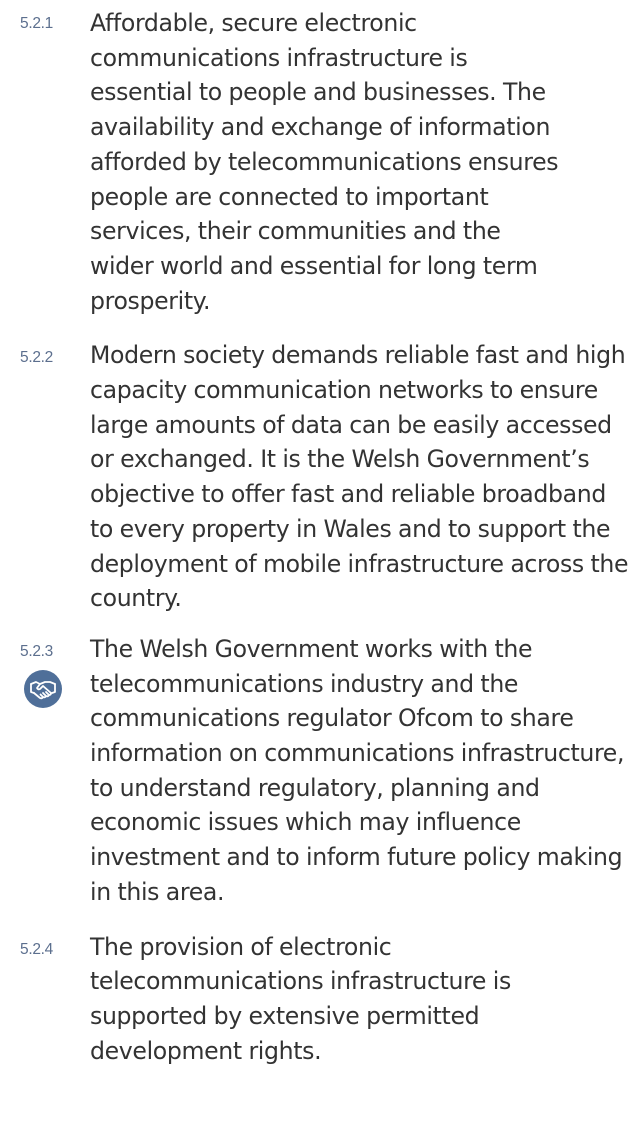 The height and width of the screenshot is (1139, 636). Describe the element at coordinates (36, 651) in the screenshot. I see `paragraph-number: 5.2.3` at that location.